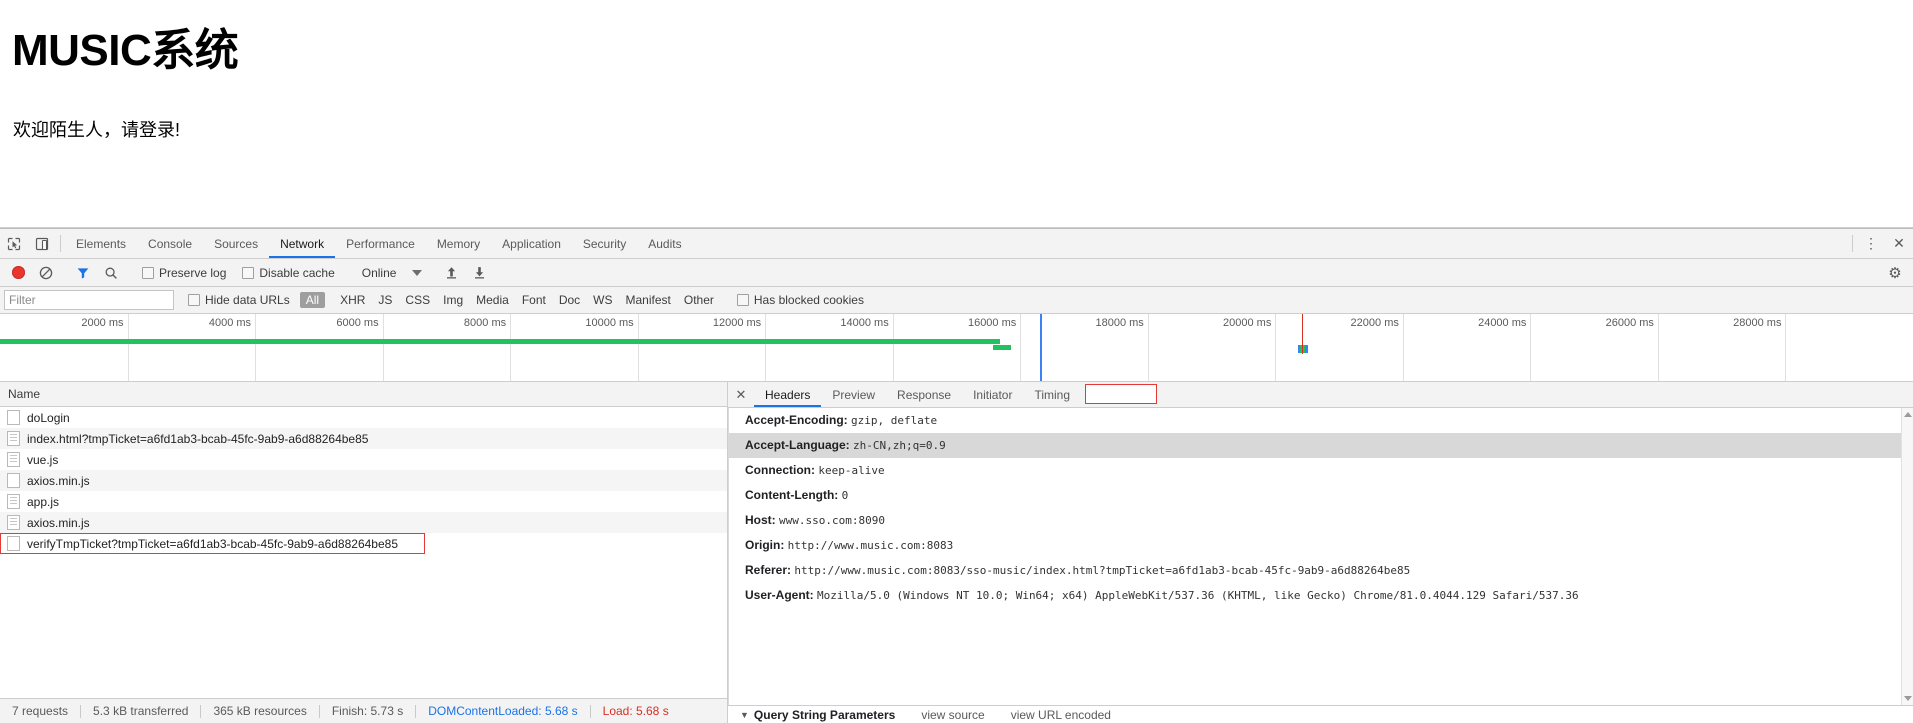 Image resolution: width=1913 pixels, height=723 pixels. Describe the element at coordinates (503, 711) in the screenshot. I see `status-dom-content-loaded: DOMContentLoaded: 5.68 s` at that location.